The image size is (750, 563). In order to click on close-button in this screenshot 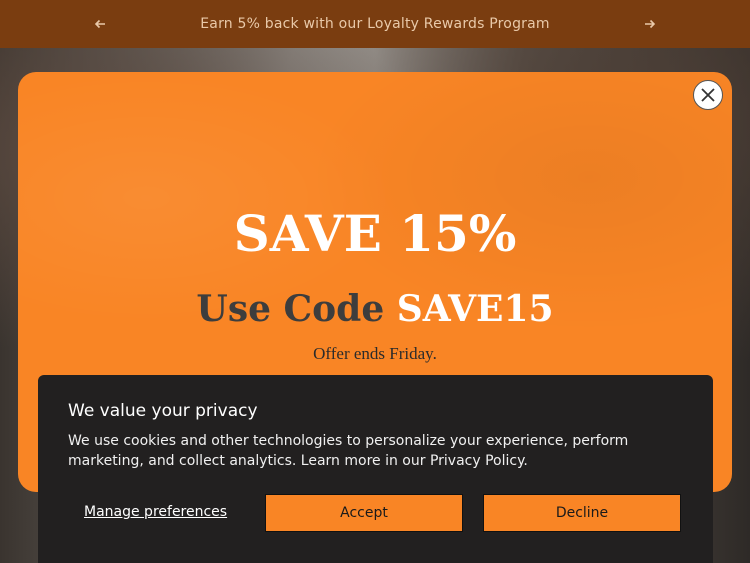, I will do `click(708, 95)`.